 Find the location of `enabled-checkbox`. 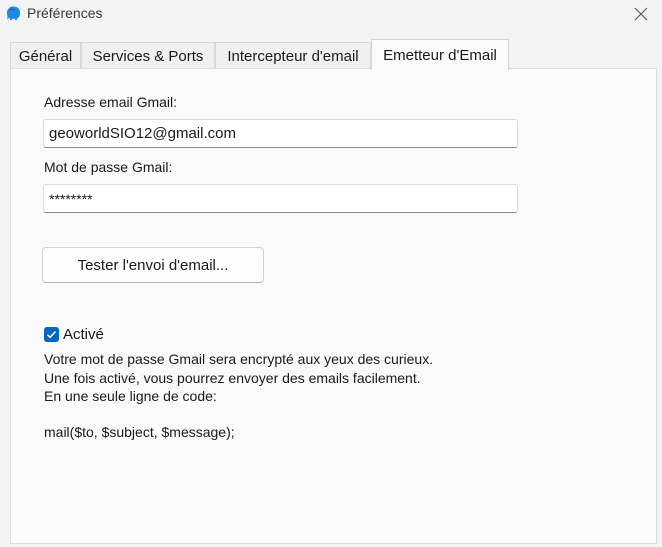

enabled-checkbox is located at coordinates (51, 334).